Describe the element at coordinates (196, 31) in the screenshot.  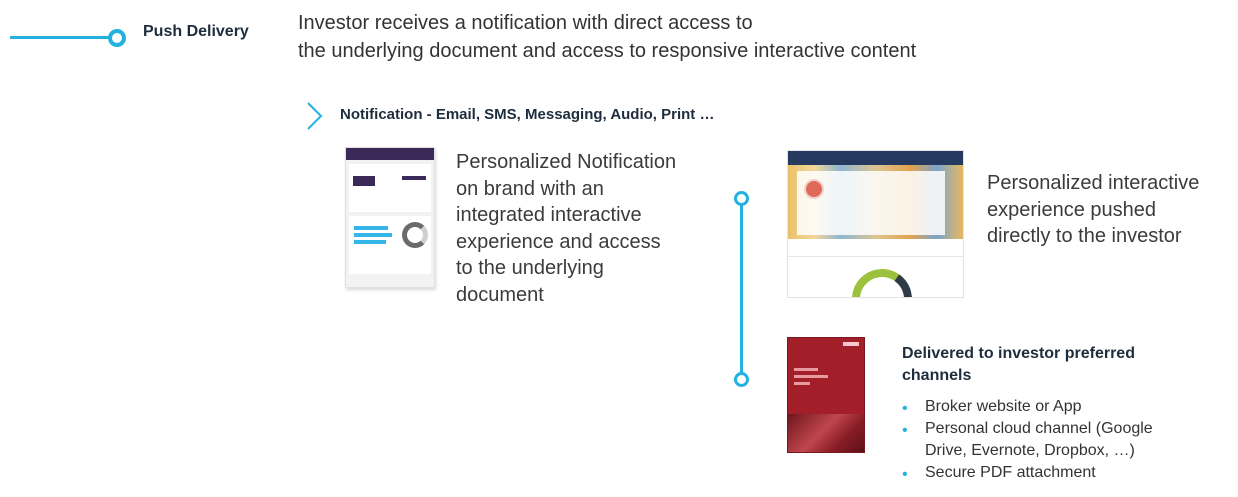
I see `push-delivery-label: Push Delivery` at that location.